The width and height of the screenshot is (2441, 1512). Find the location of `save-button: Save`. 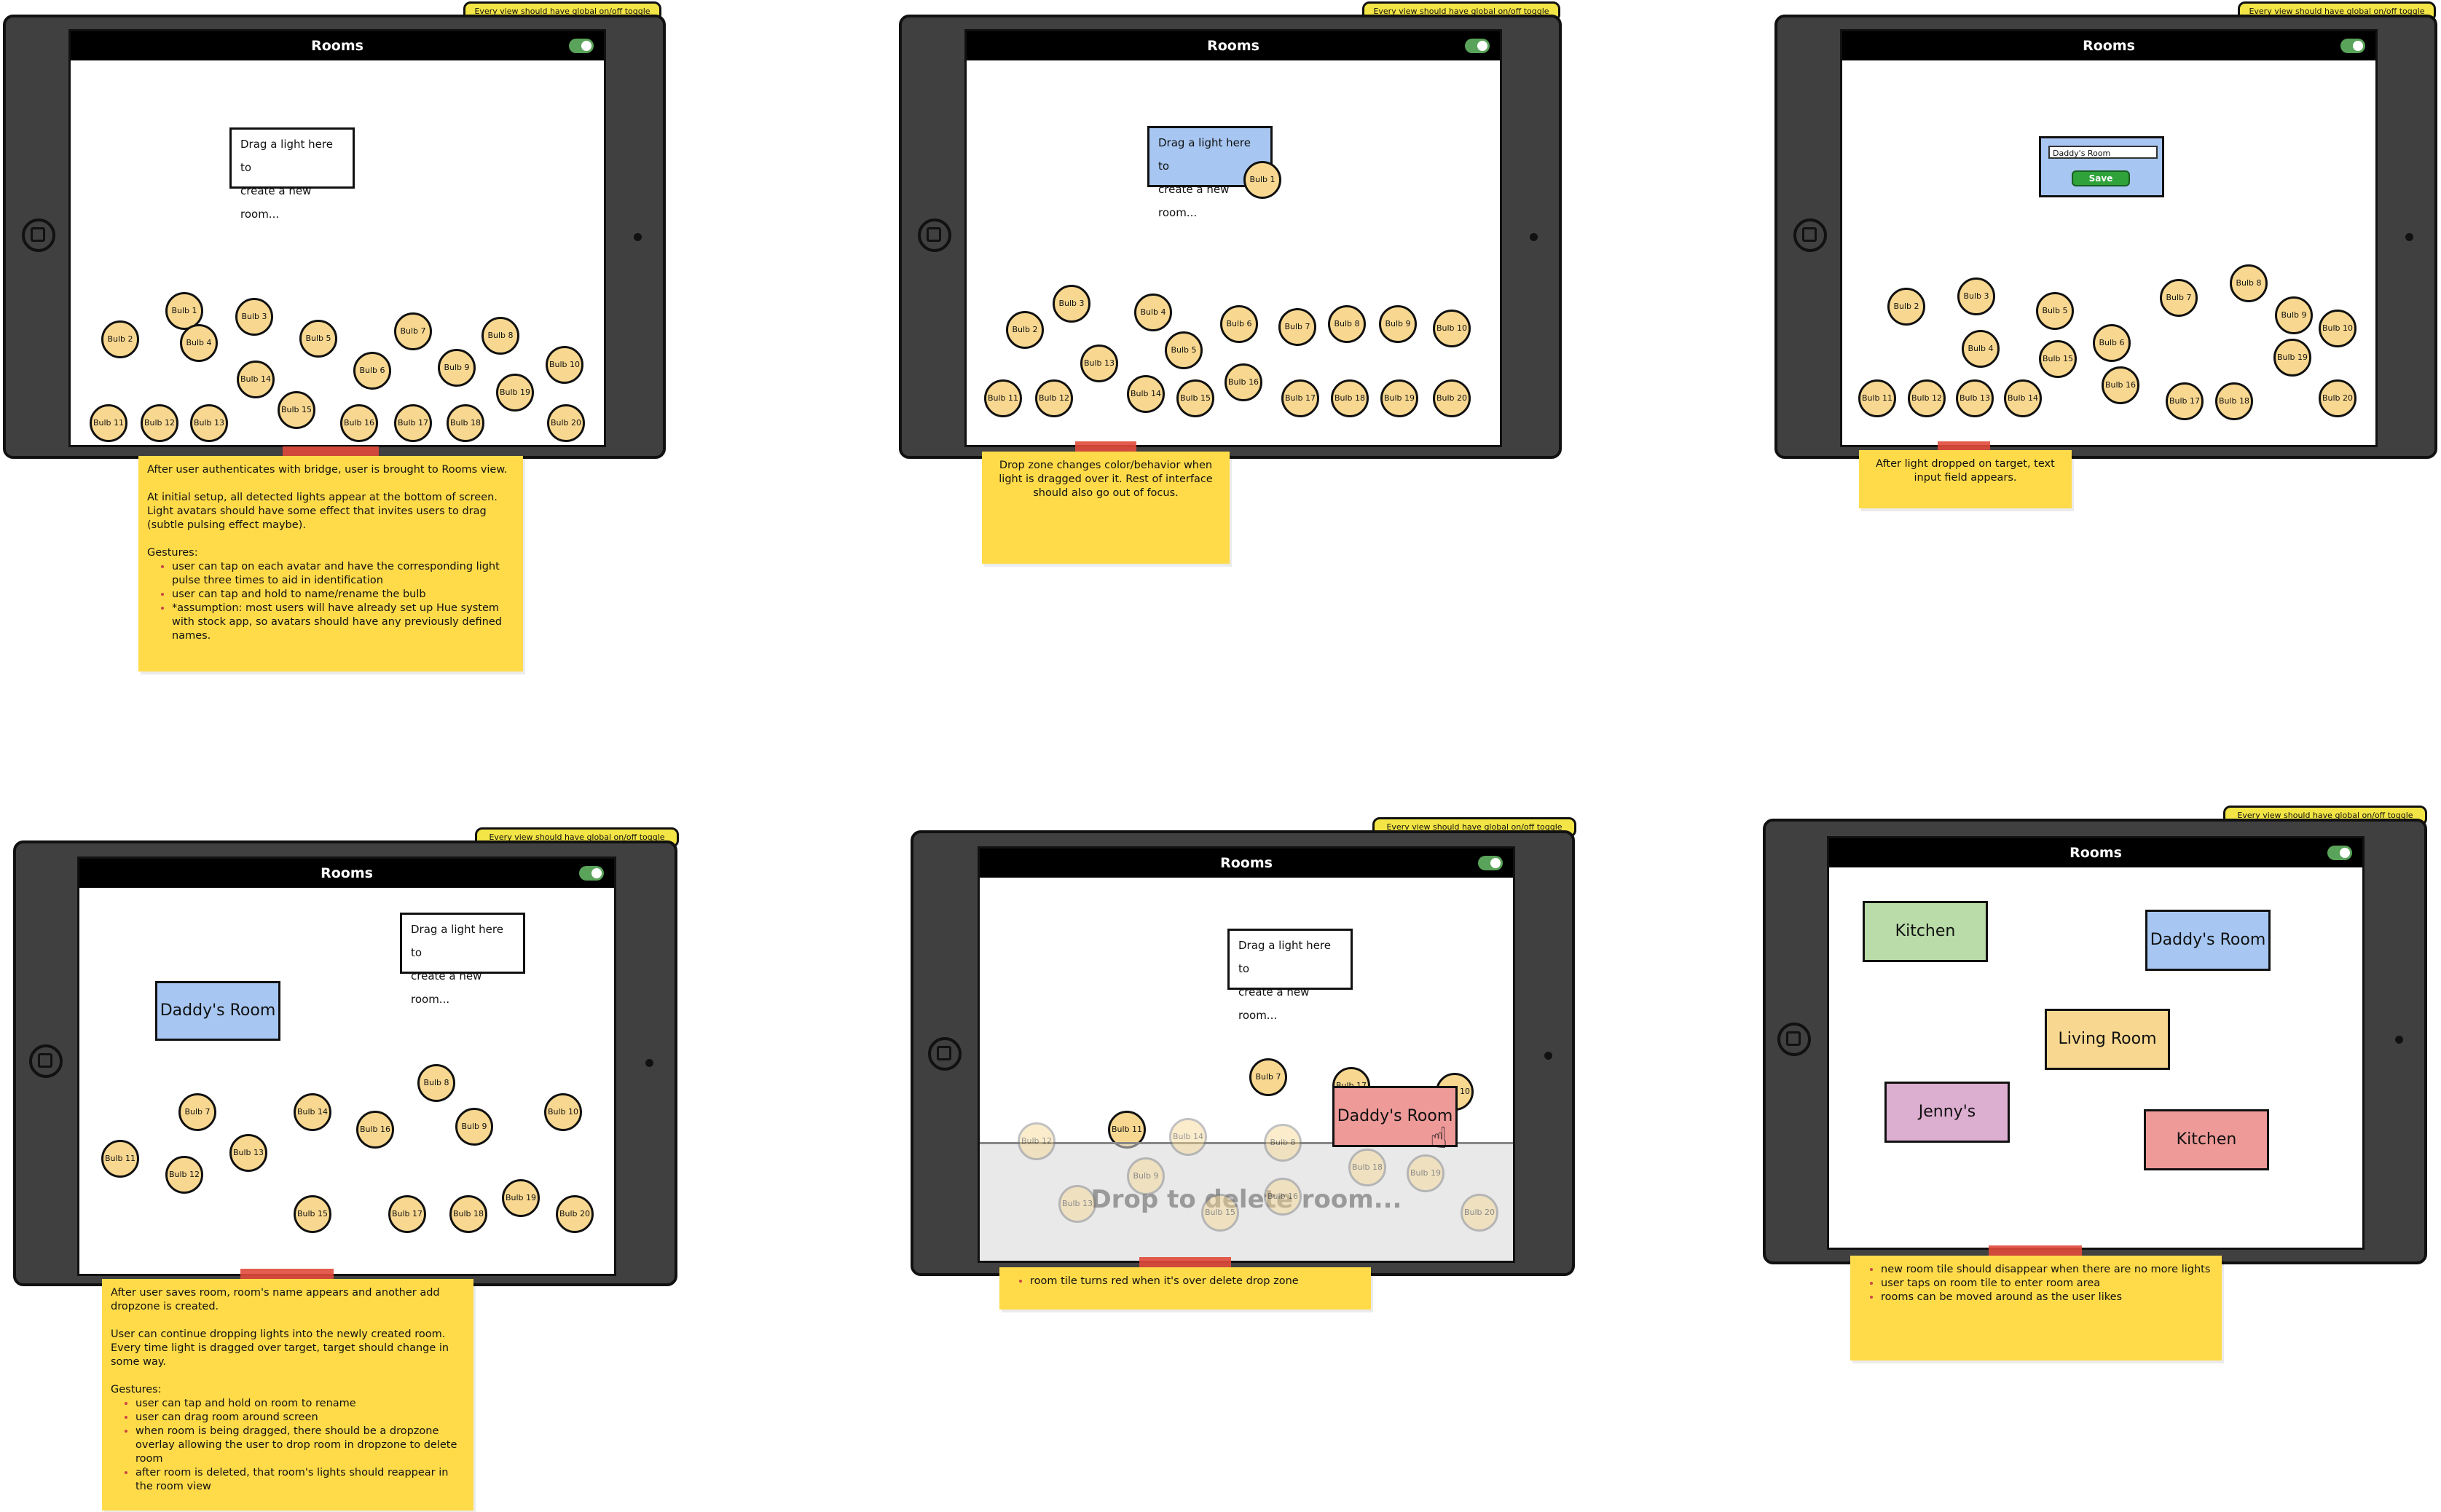

save-button: Save is located at coordinates (2101, 178).